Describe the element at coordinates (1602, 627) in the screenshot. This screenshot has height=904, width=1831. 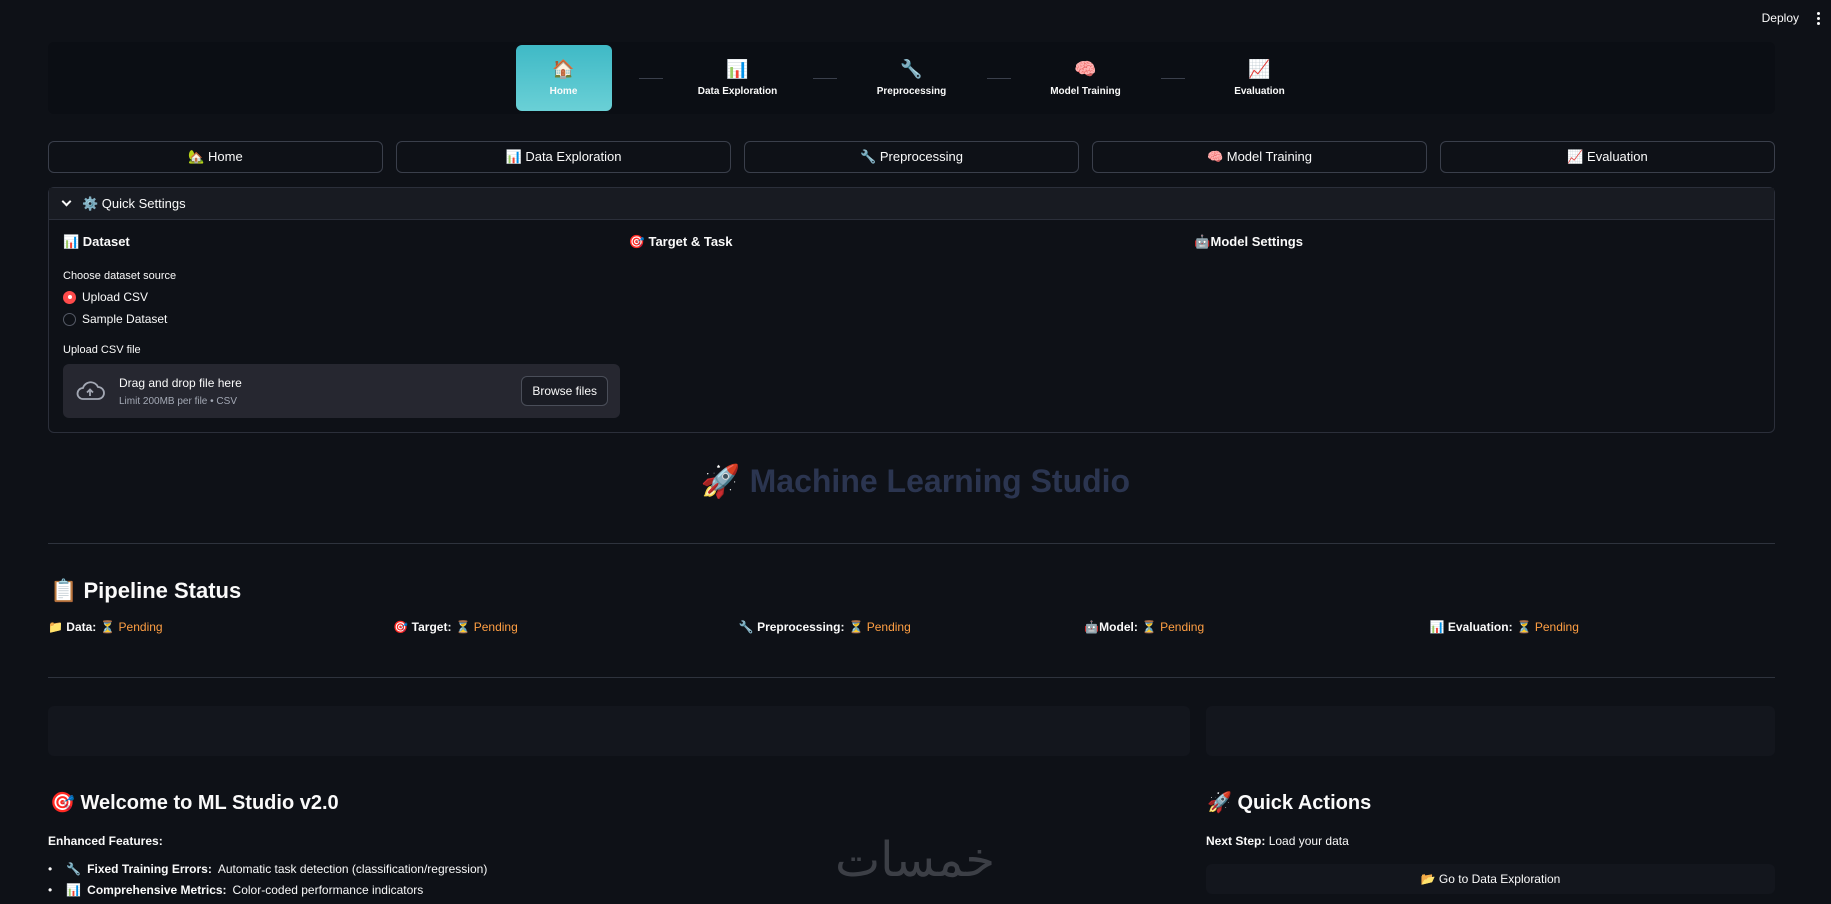
I see `status-evaluation: 📊 Evaluation: ⏳ Pending` at that location.